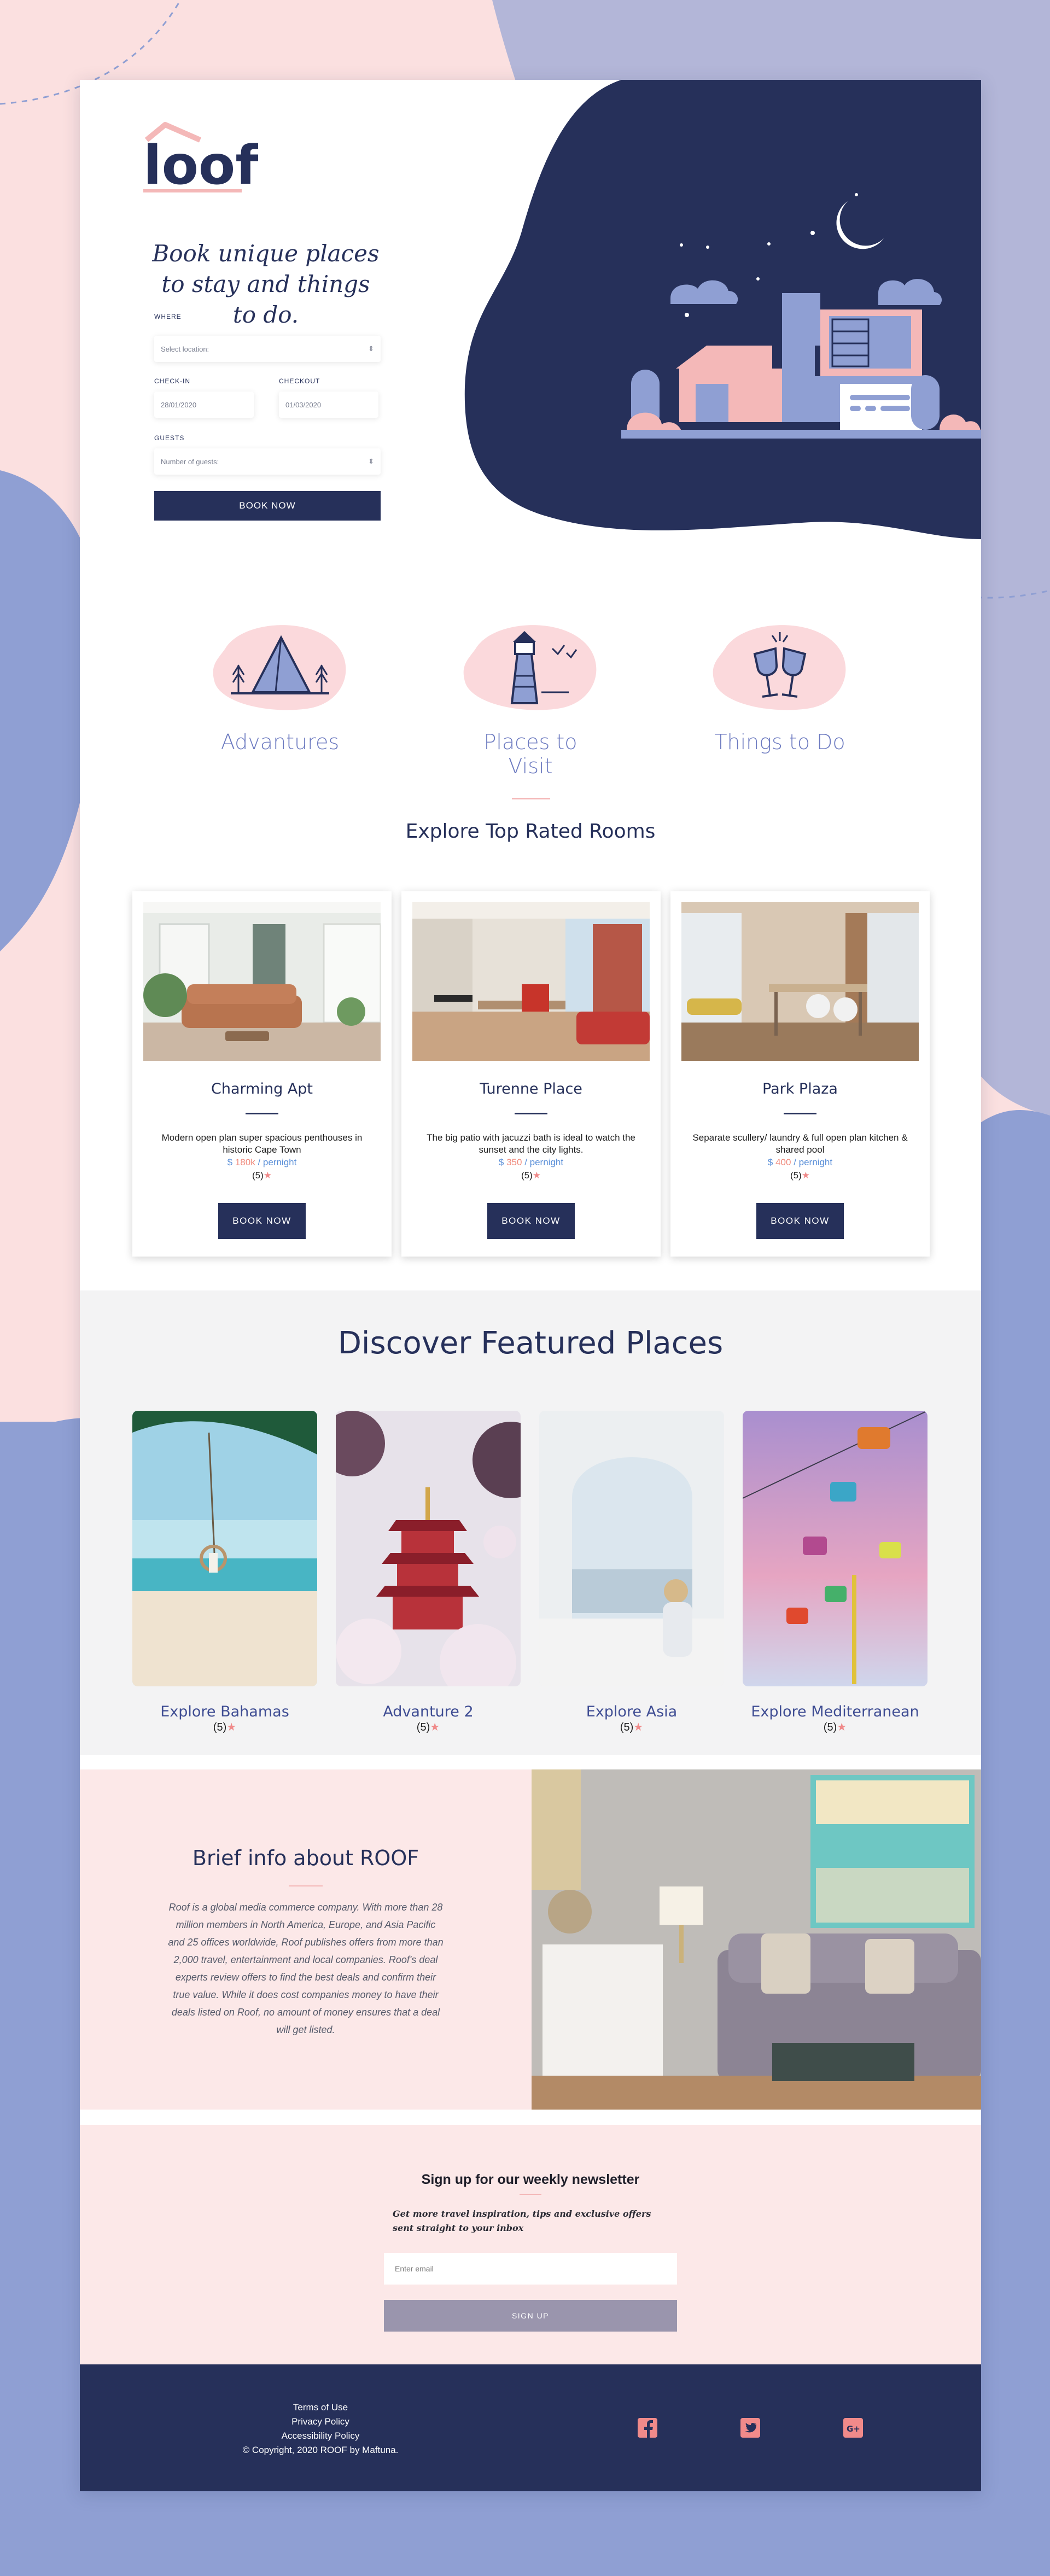 This screenshot has width=1050, height=2576. Describe the element at coordinates (530, 2316) in the screenshot. I see `newsletter-signup-button: SIGN UP` at that location.